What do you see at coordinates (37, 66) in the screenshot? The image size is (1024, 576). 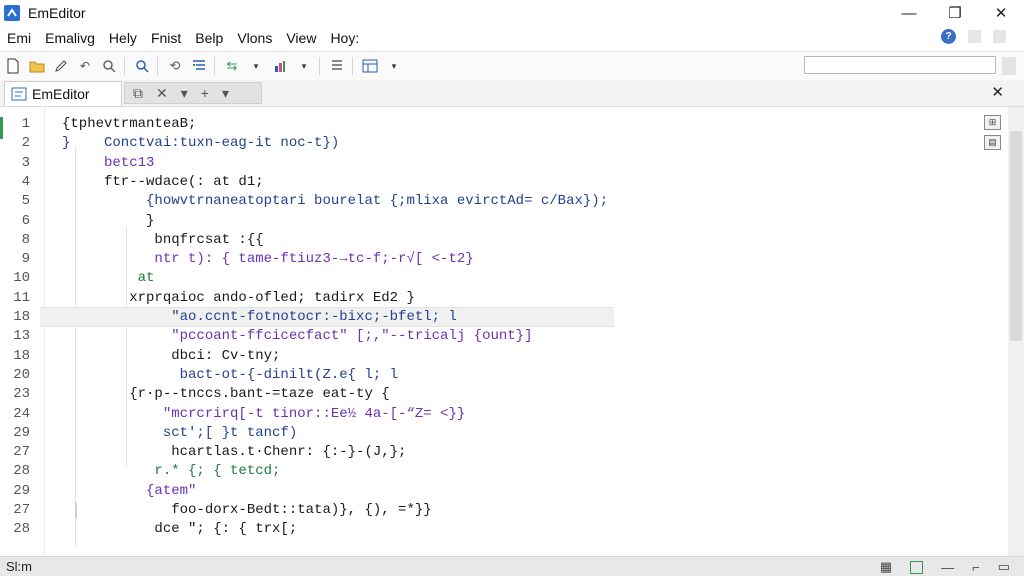 I see `open-folder-icon` at bounding box center [37, 66].